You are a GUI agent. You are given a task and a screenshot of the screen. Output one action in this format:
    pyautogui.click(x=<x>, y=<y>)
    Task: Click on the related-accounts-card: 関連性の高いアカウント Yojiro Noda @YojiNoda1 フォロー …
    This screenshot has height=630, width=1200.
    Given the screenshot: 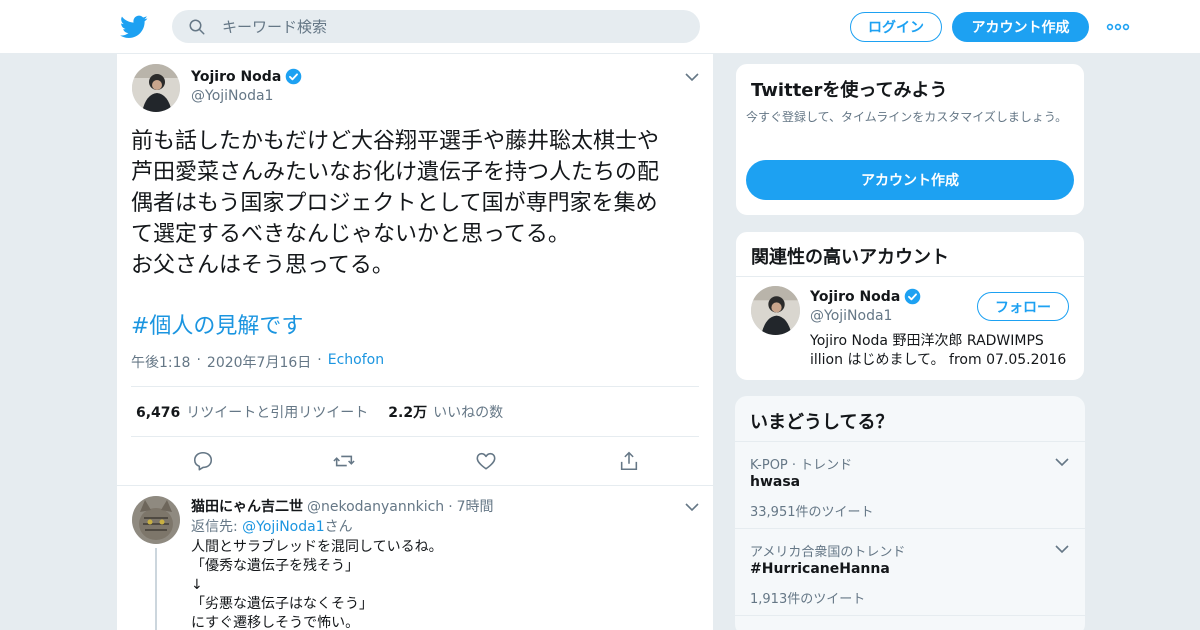 What is the action you would take?
    pyautogui.click(x=910, y=306)
    